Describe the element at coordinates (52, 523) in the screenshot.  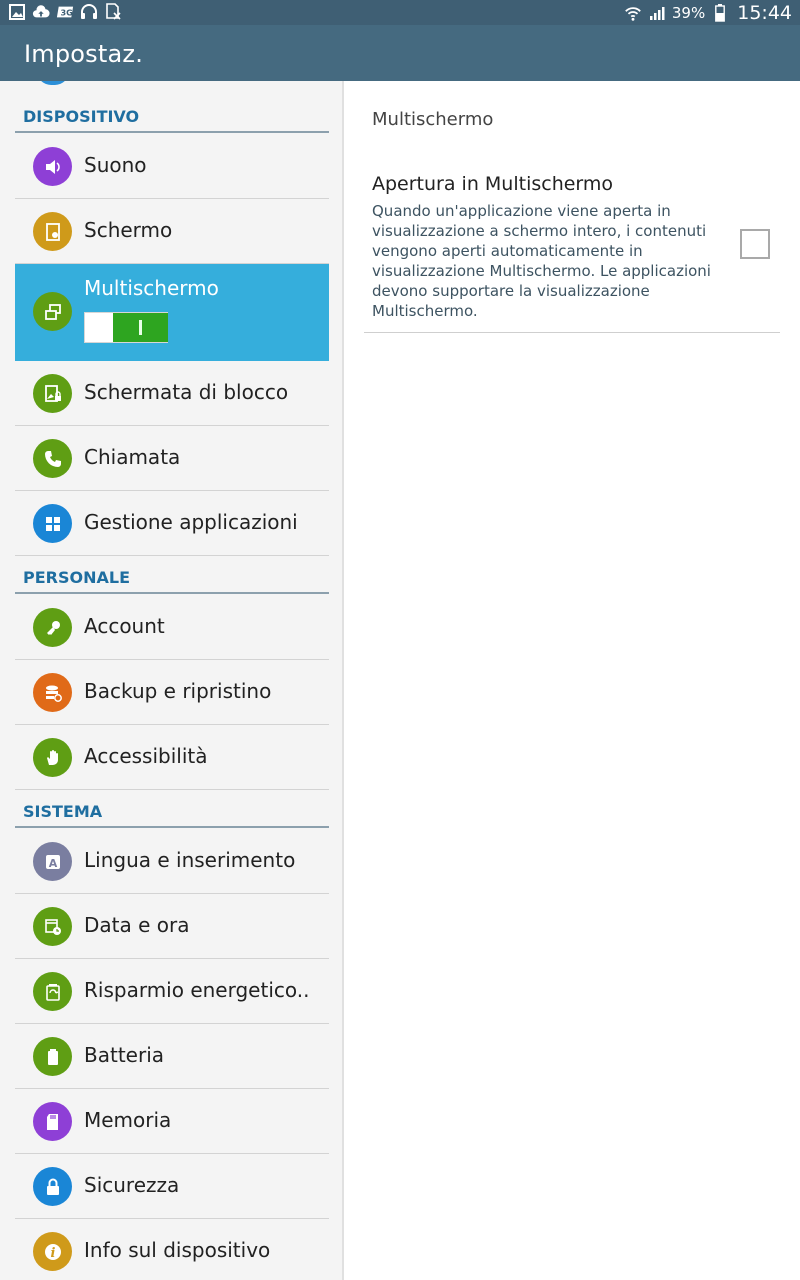
I see `apps-grid-icon` at that location.